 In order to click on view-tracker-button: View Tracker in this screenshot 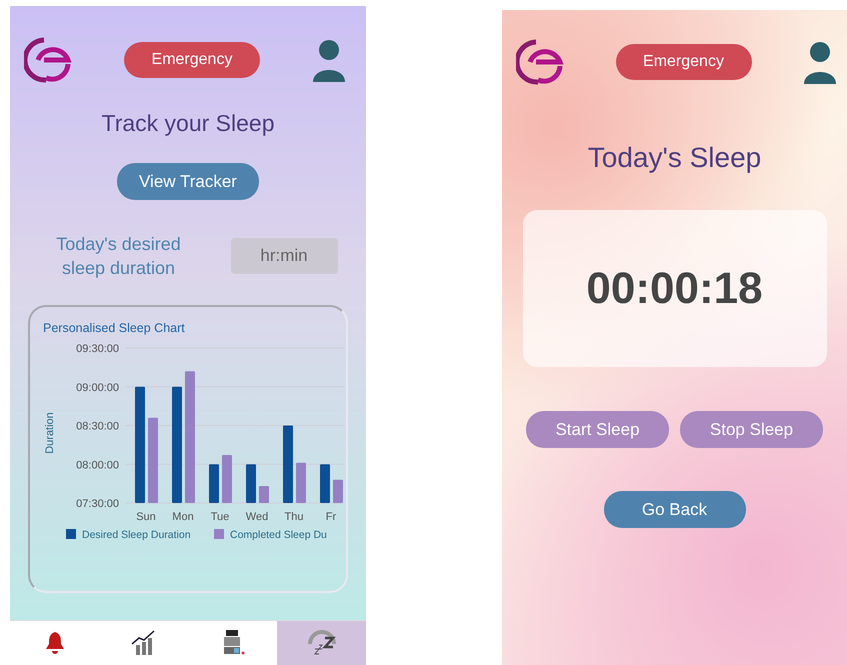, I will do `click(188, 181)`.